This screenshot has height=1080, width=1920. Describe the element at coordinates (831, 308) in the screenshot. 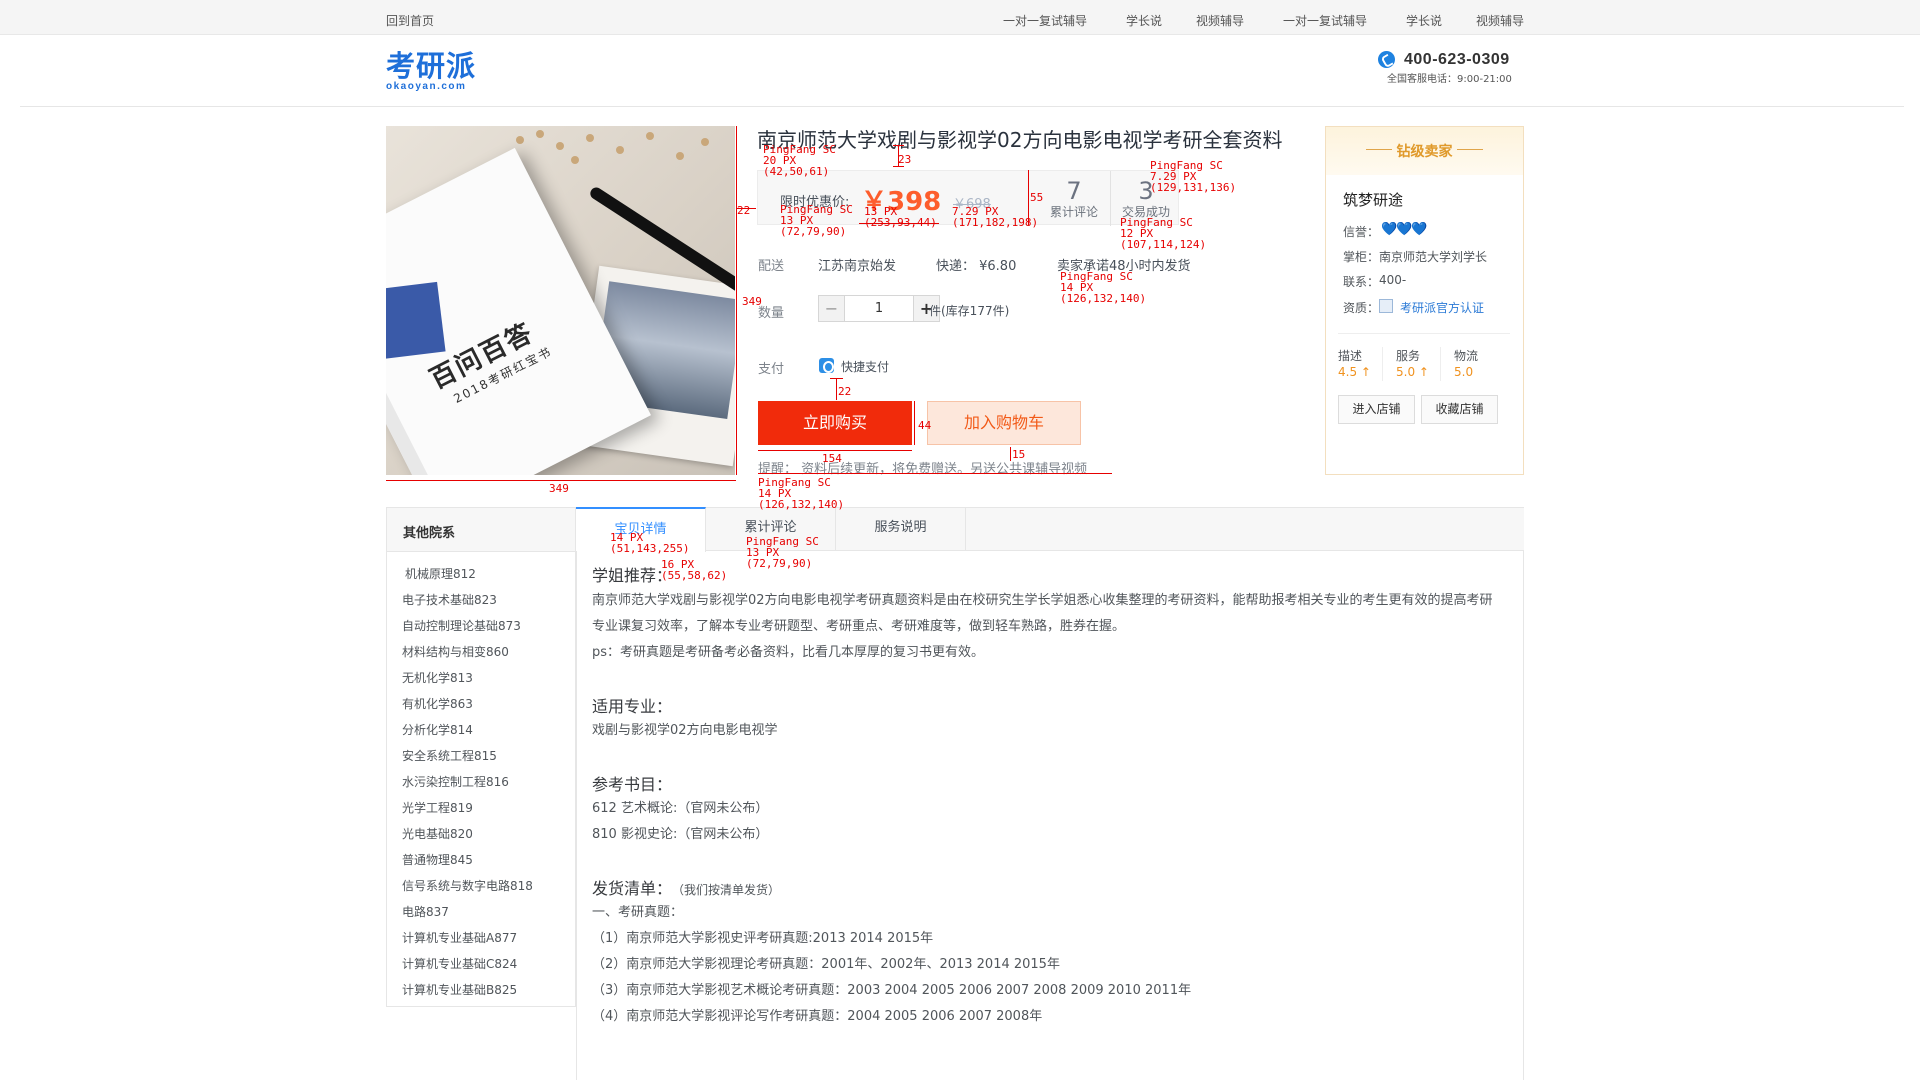

I see `qty-minus-button: −` at that location.